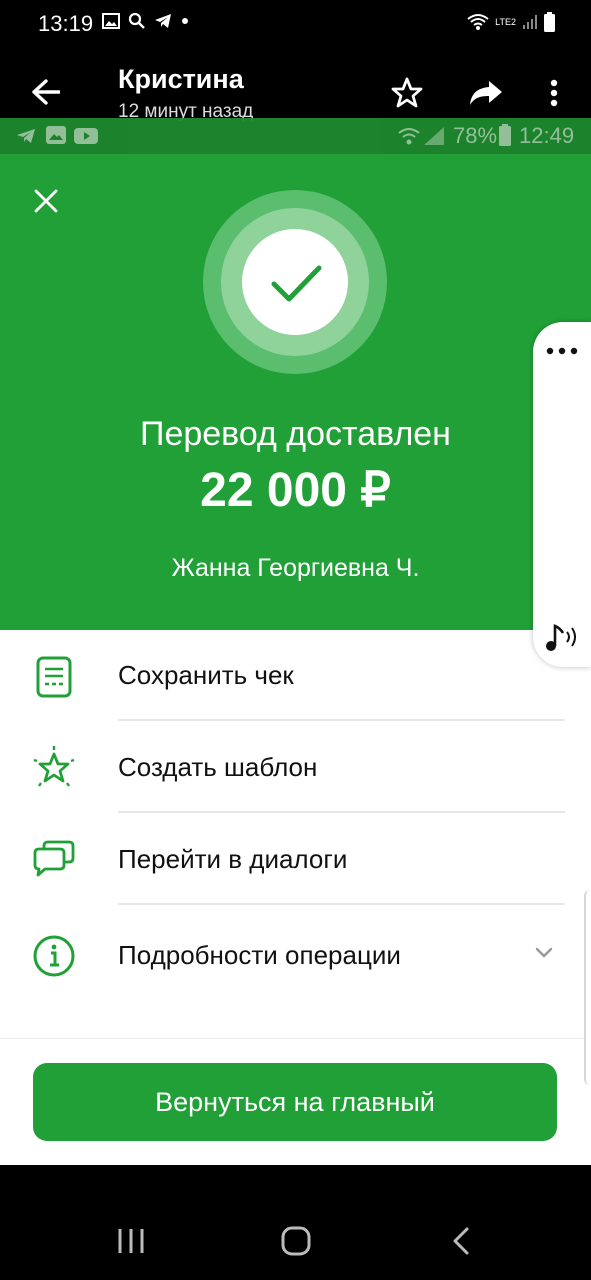 This screenshot has width=591, height=1280. I want to click on chevron-down-icon, so click(544, 953).